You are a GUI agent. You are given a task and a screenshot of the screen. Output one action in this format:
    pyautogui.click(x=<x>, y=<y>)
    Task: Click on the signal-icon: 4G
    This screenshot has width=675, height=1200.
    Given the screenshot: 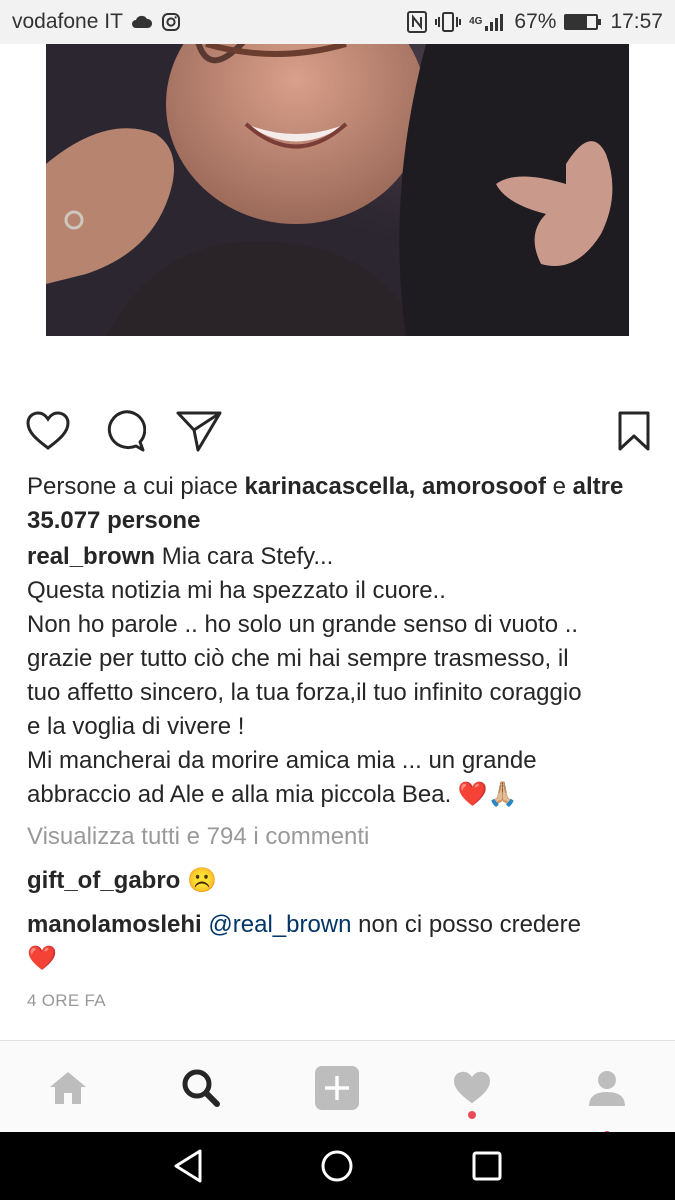 What is the action you would take?
    pyautogui.click(x=487, y=22)
    